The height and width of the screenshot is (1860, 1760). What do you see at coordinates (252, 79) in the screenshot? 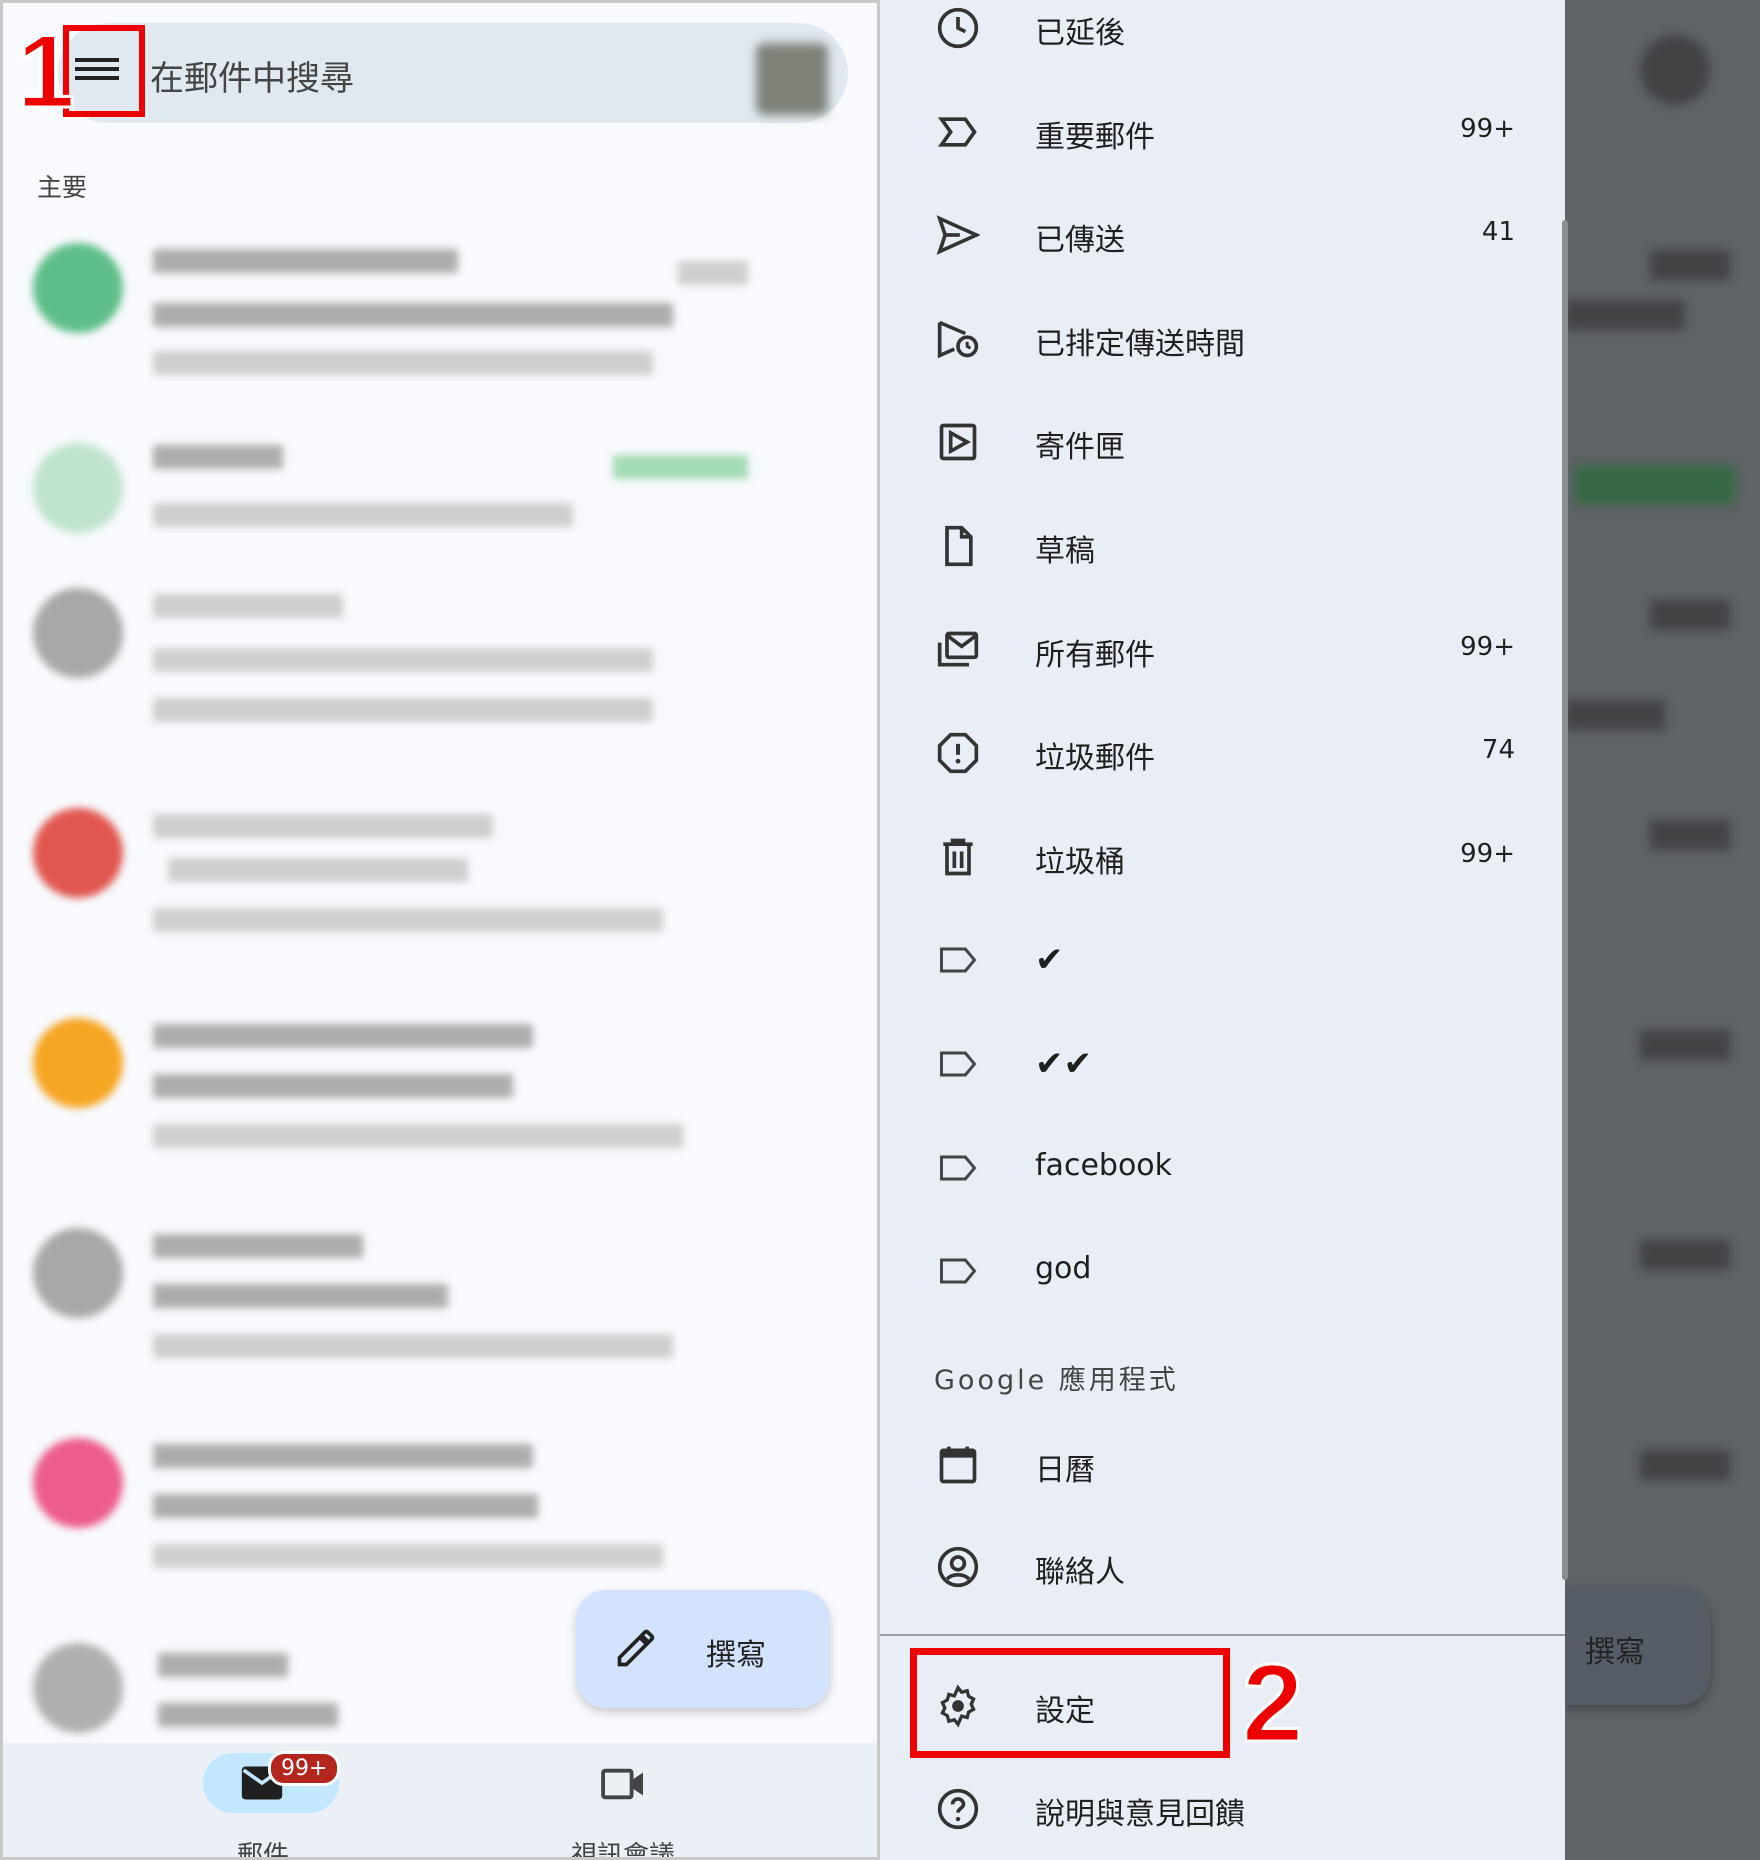
I see `search-placeholder: 在郵件中搜尋` at bounding box center [252, 79].